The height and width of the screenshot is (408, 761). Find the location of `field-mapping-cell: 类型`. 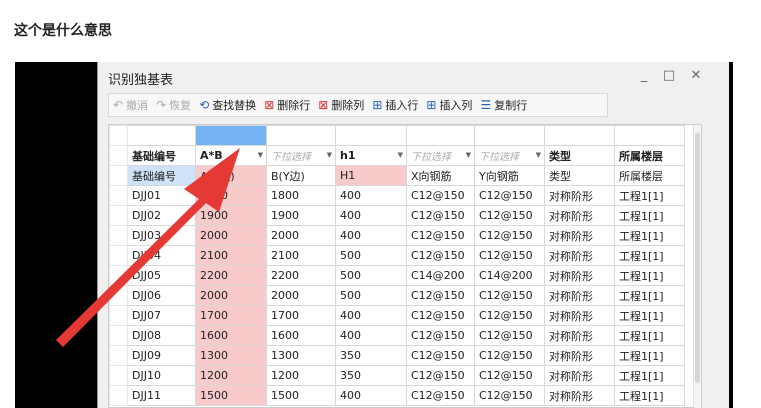

field-mapping-cell: 类型 is located at coordinates (579, 175).